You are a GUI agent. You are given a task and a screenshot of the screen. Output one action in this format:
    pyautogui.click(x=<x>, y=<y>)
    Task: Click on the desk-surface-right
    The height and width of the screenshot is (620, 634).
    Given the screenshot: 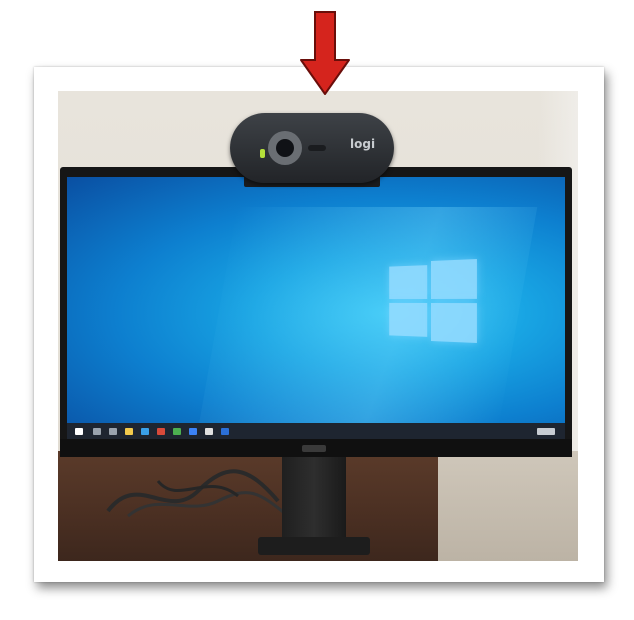 What is the action you would take?
    pyautogui.click(x=508, y=506)
    